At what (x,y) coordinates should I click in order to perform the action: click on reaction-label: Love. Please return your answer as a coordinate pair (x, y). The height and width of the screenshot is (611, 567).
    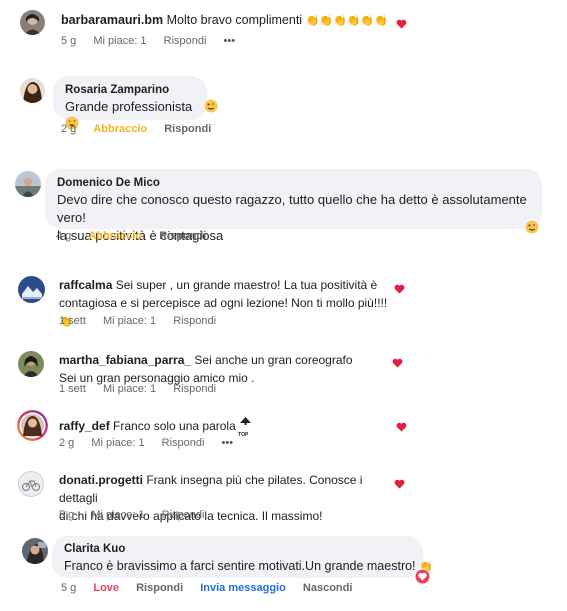
    Looking at the image, I should click on (106, 588).